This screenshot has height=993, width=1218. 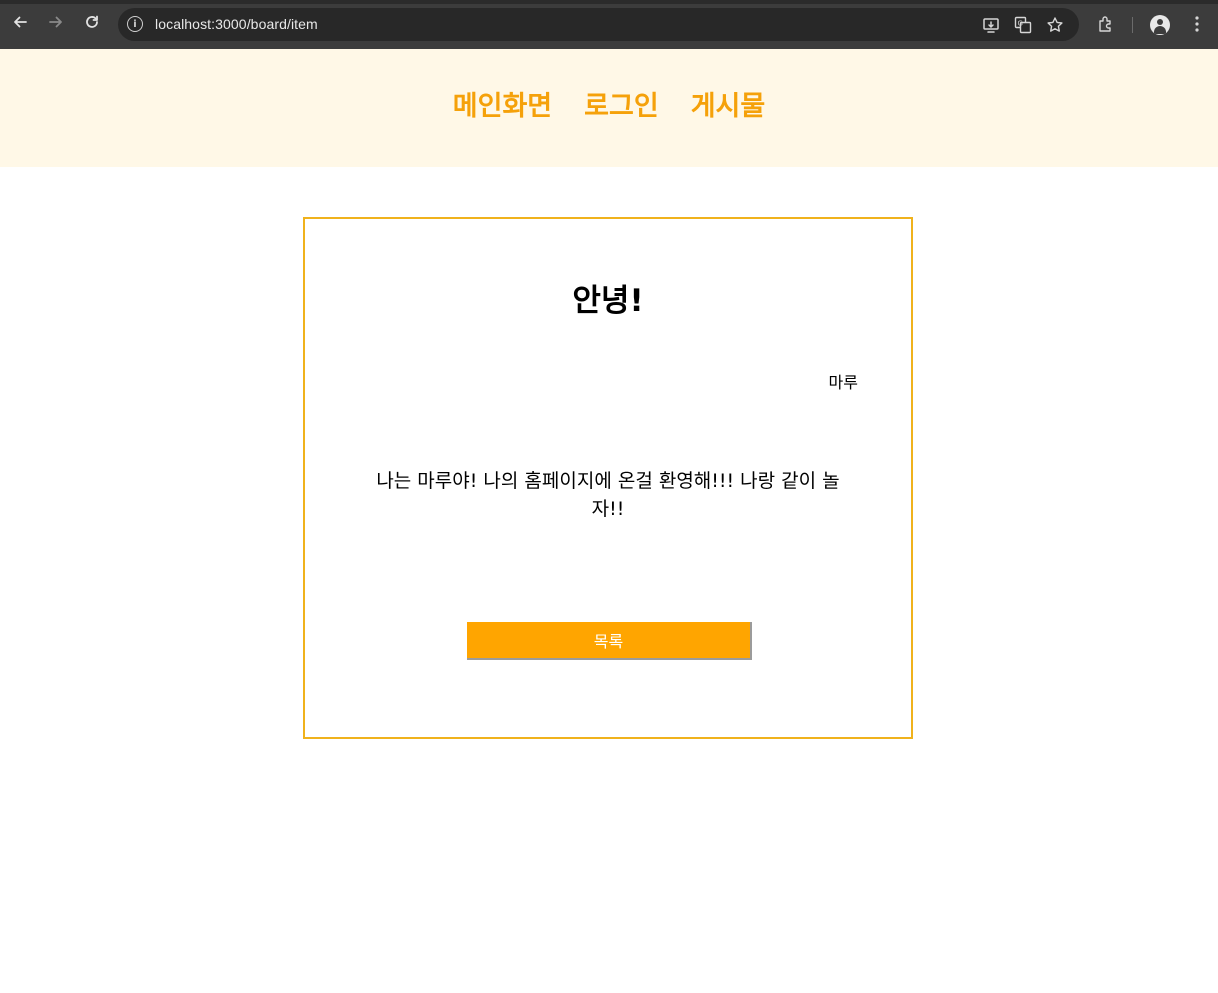 I want to click on post-author: 마루, so click(x=843, y=382).